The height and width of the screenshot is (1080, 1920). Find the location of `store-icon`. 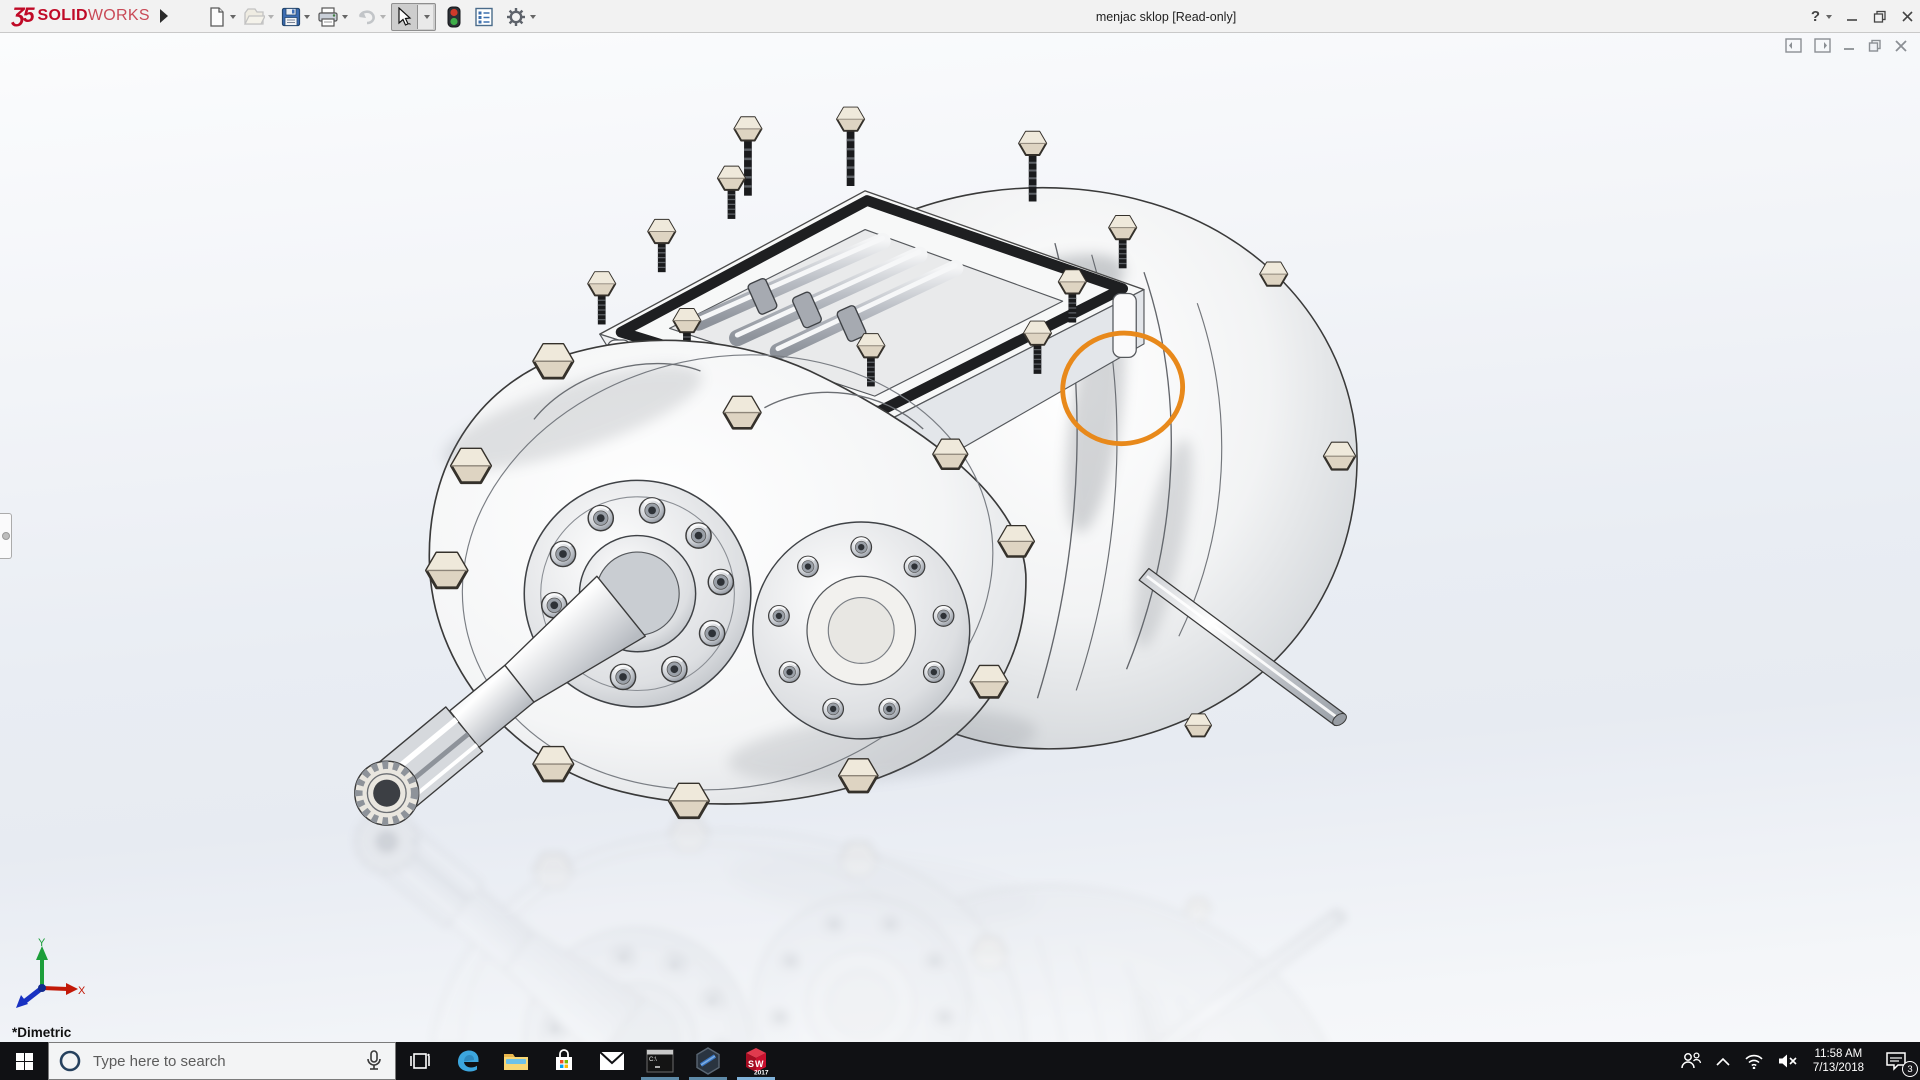

store-icon is located at coordinates (564, 1059).